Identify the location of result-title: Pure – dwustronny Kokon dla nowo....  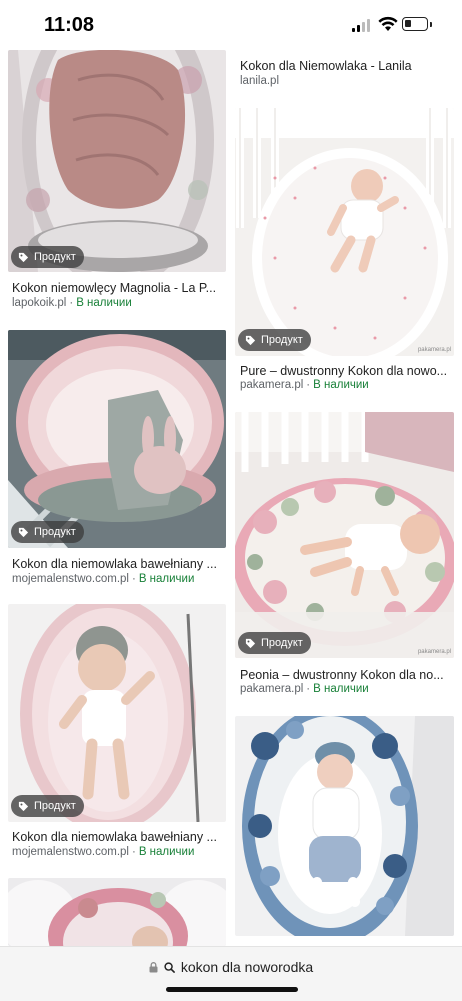
(346, 371).